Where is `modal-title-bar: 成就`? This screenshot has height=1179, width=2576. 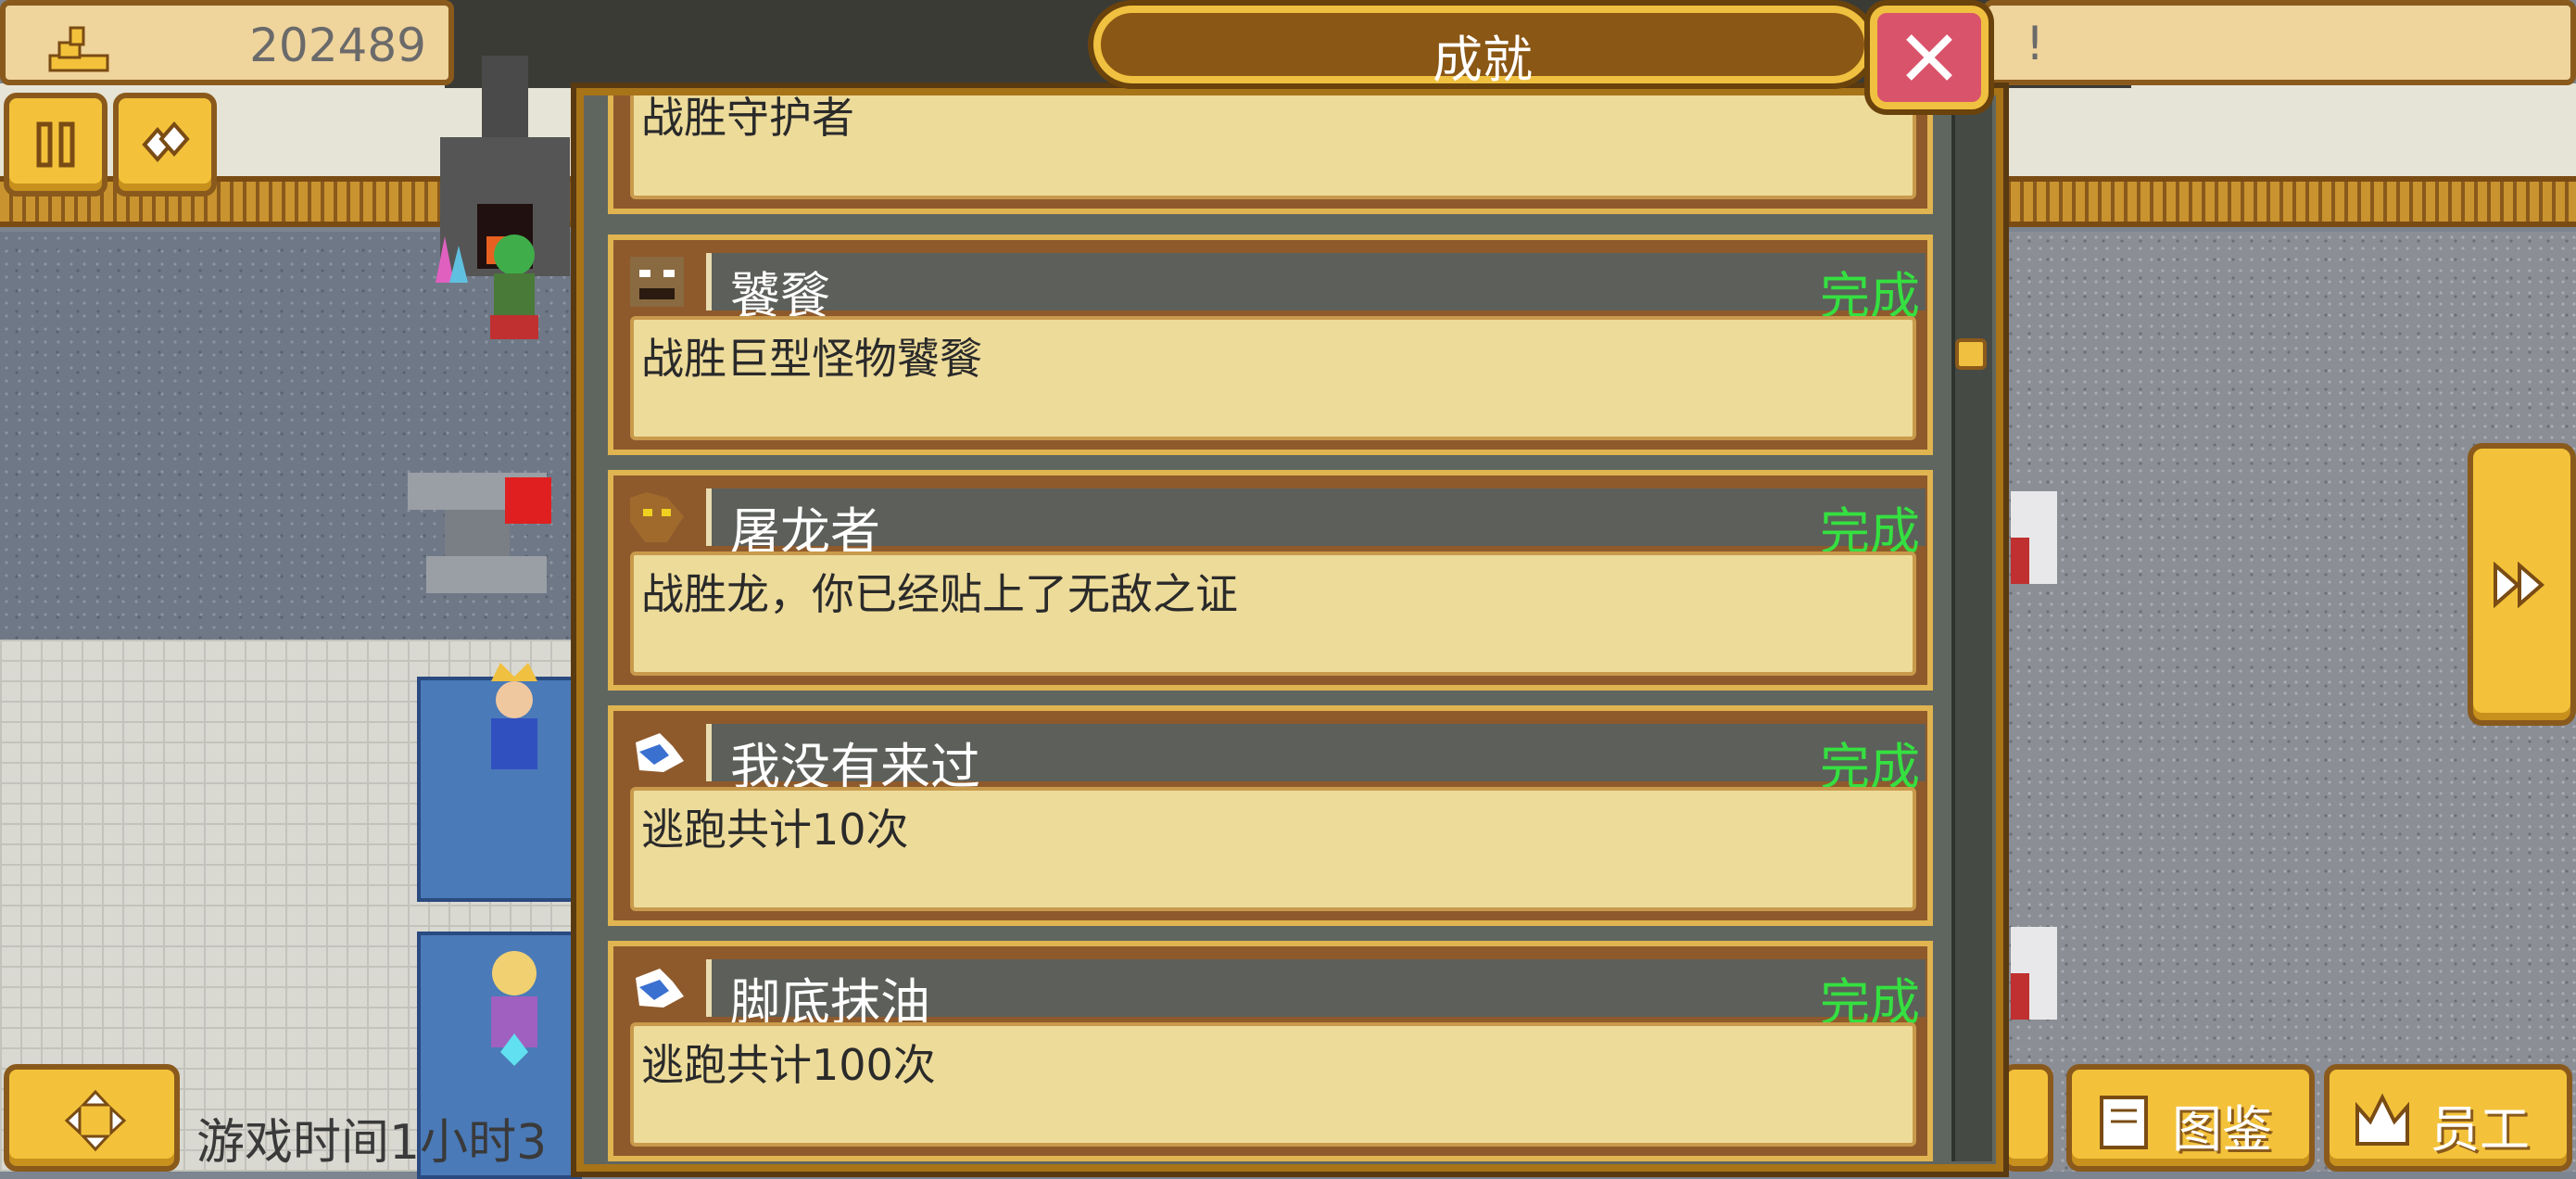
modal-title-bar: 成就 is located at coordinates (1483, 48).